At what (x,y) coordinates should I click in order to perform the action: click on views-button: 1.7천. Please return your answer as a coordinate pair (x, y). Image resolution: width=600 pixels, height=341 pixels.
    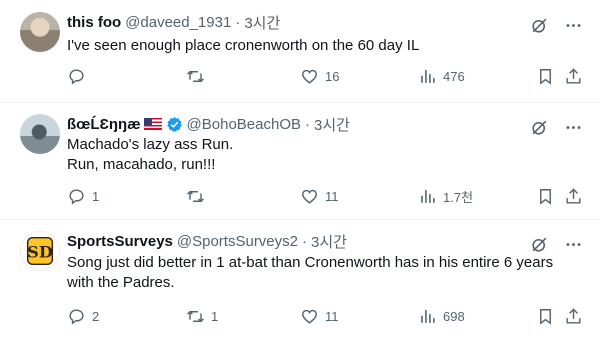
    Looking at the image, I should click on (445, 196).